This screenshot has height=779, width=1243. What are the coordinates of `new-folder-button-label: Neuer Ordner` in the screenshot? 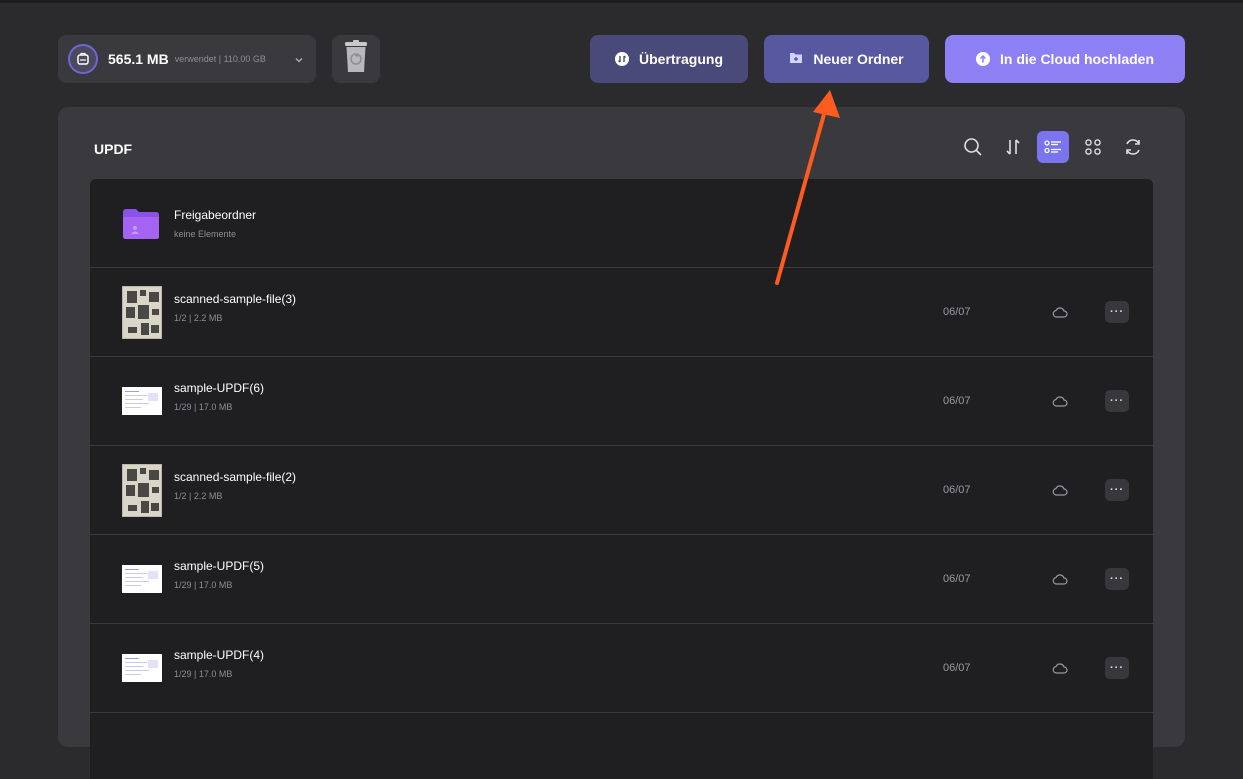 It's located at (858, 59).